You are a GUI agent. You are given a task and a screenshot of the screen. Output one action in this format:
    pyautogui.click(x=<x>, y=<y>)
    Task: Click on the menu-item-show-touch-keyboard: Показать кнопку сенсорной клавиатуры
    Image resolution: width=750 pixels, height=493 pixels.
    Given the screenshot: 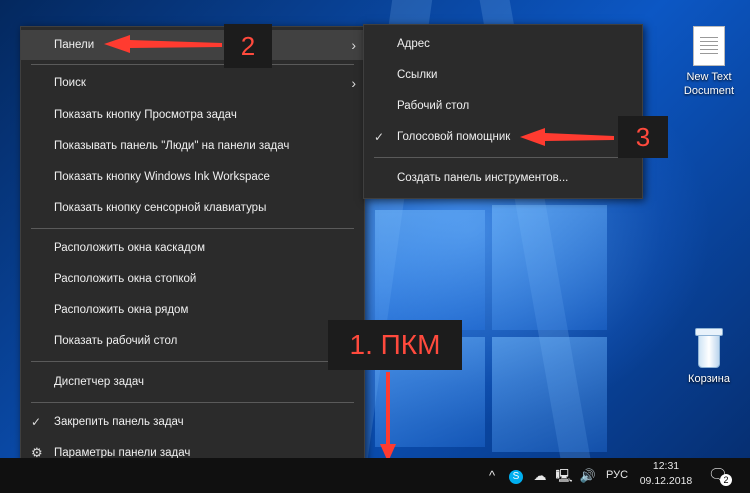 What is the action you would take?
    pyautogui.click(x=192, y=208)
    